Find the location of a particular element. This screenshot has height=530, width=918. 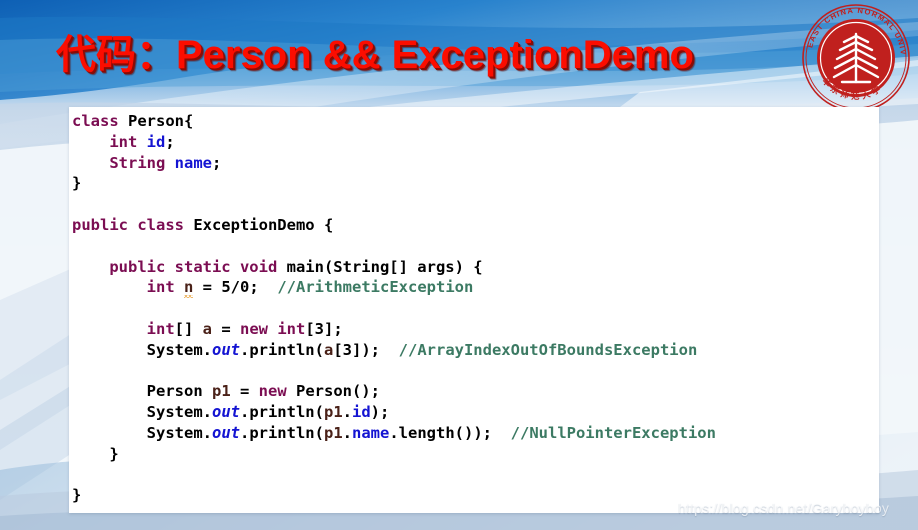

code-token-plain: ExceptionDemo { is located at coordinates (258, 224).